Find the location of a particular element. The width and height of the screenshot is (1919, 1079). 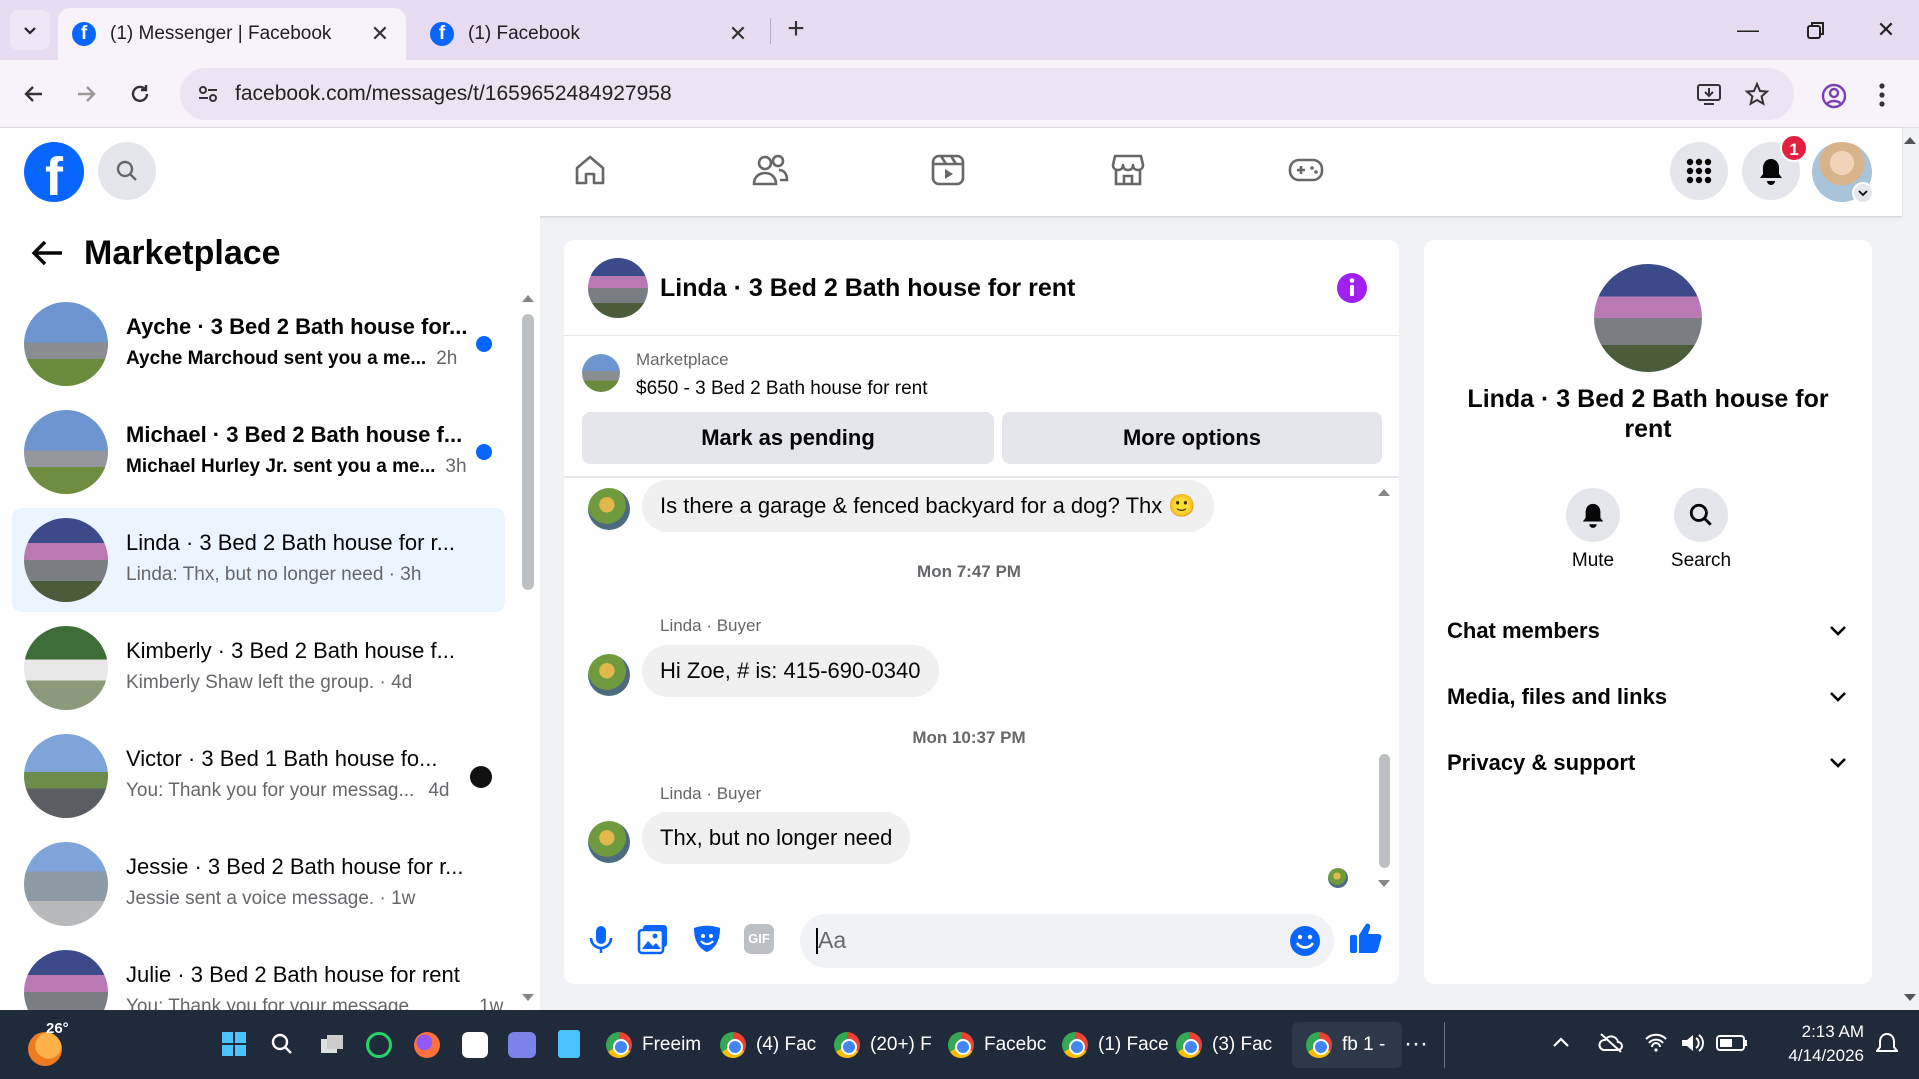

sidebar-scrollbar-thumb is located at coordinates (528, 452).